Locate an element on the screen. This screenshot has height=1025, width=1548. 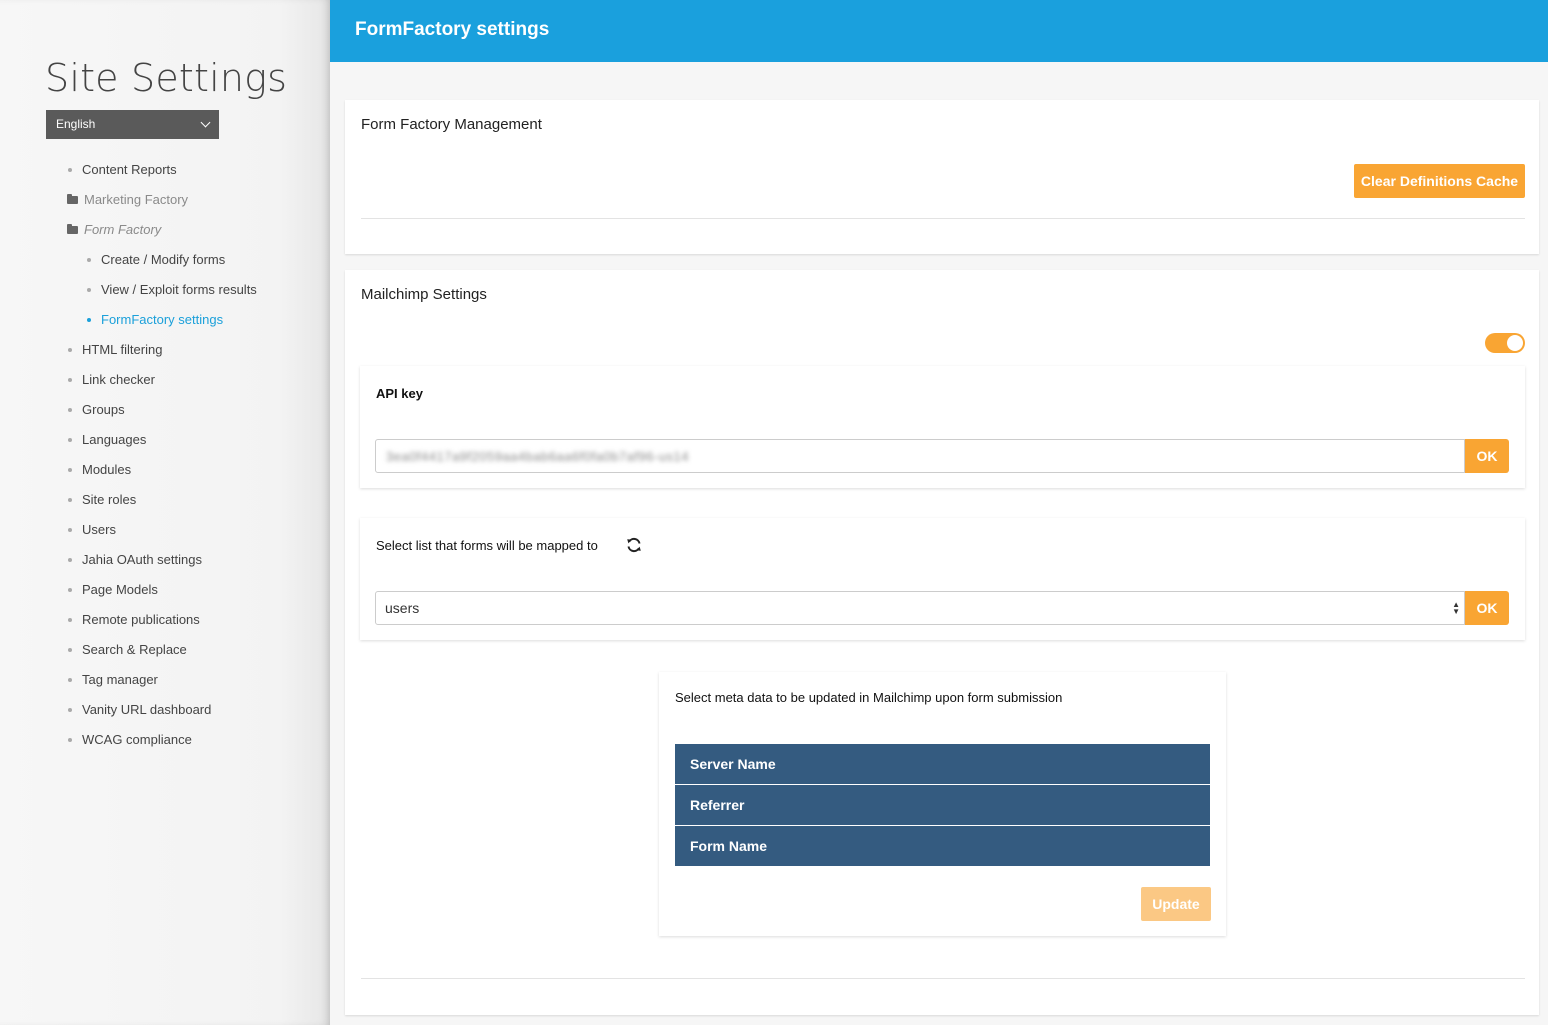
sidebar-item-view-exploit-forms-results: View / Exploit forms results is located at coordinates (172, 289).